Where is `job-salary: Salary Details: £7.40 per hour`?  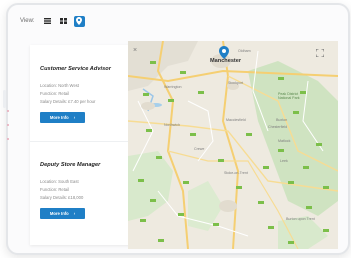
job-salary: Salary Details: £7.40 per hour is located at coordinates (68, 102).